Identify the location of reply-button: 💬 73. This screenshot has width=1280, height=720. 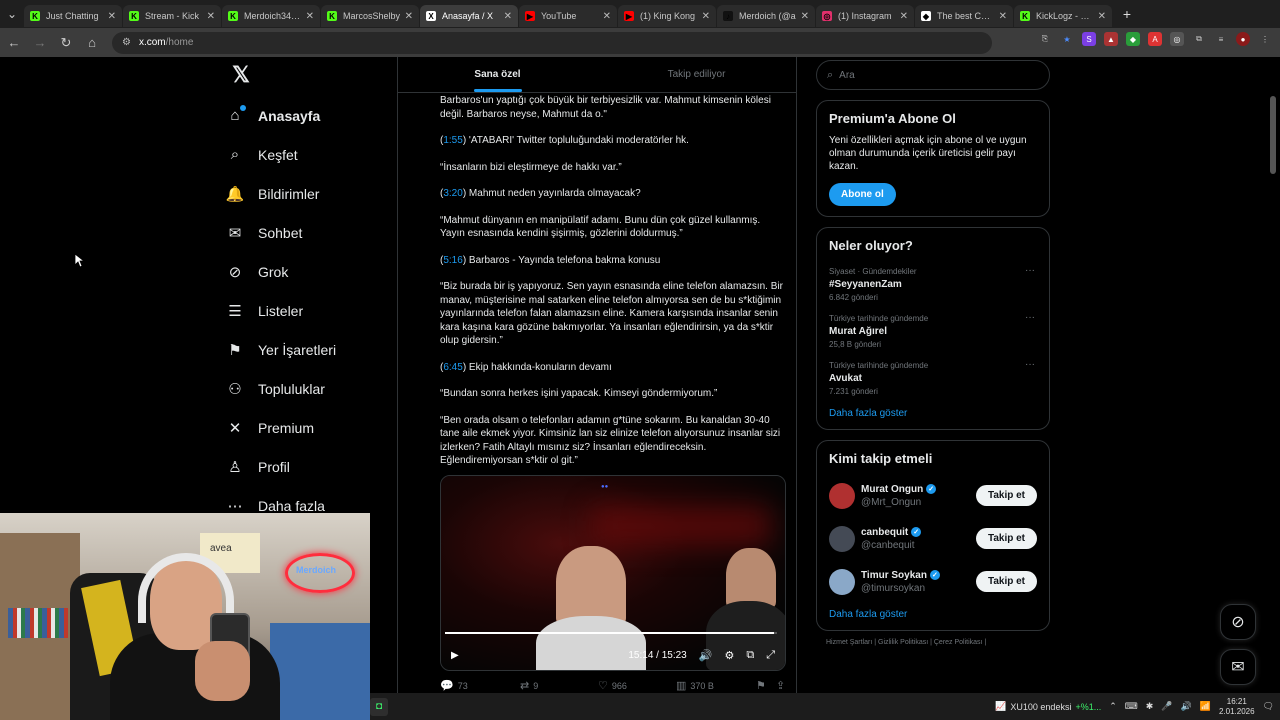
(480, 685).